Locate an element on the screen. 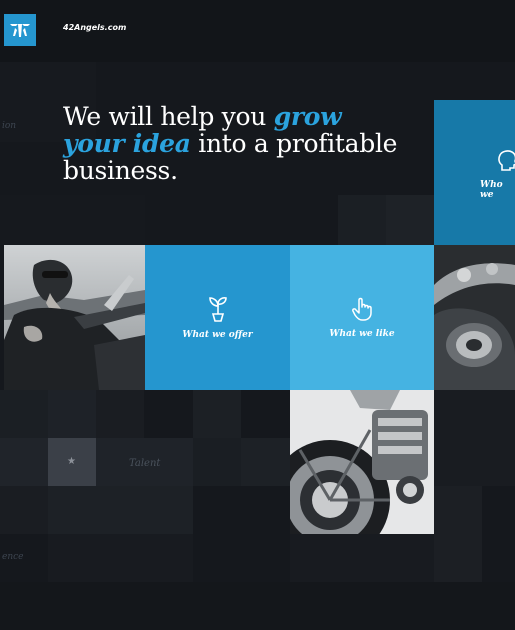 This screenshot has width=515, height=630. what-we-like-tile: What we like is located at coordinates (362, 317).